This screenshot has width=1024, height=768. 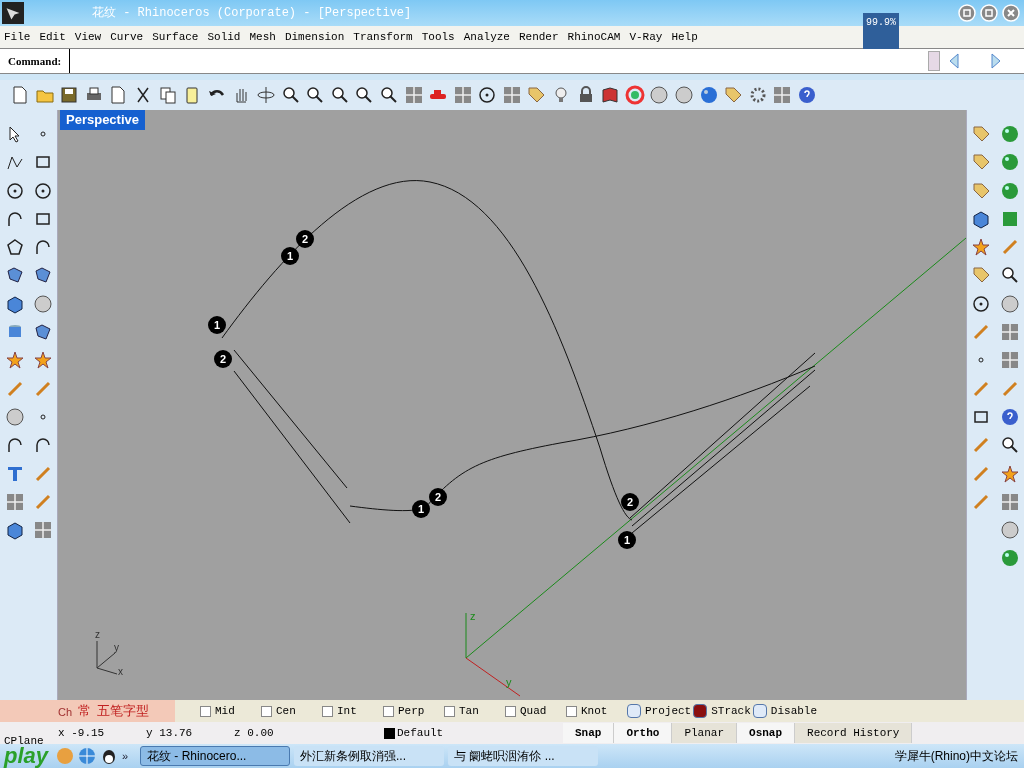 What do you see at coordinates (731, 711) in the screenshot?
I see `osnap-label: STrack` at bounding box center [731, 711].